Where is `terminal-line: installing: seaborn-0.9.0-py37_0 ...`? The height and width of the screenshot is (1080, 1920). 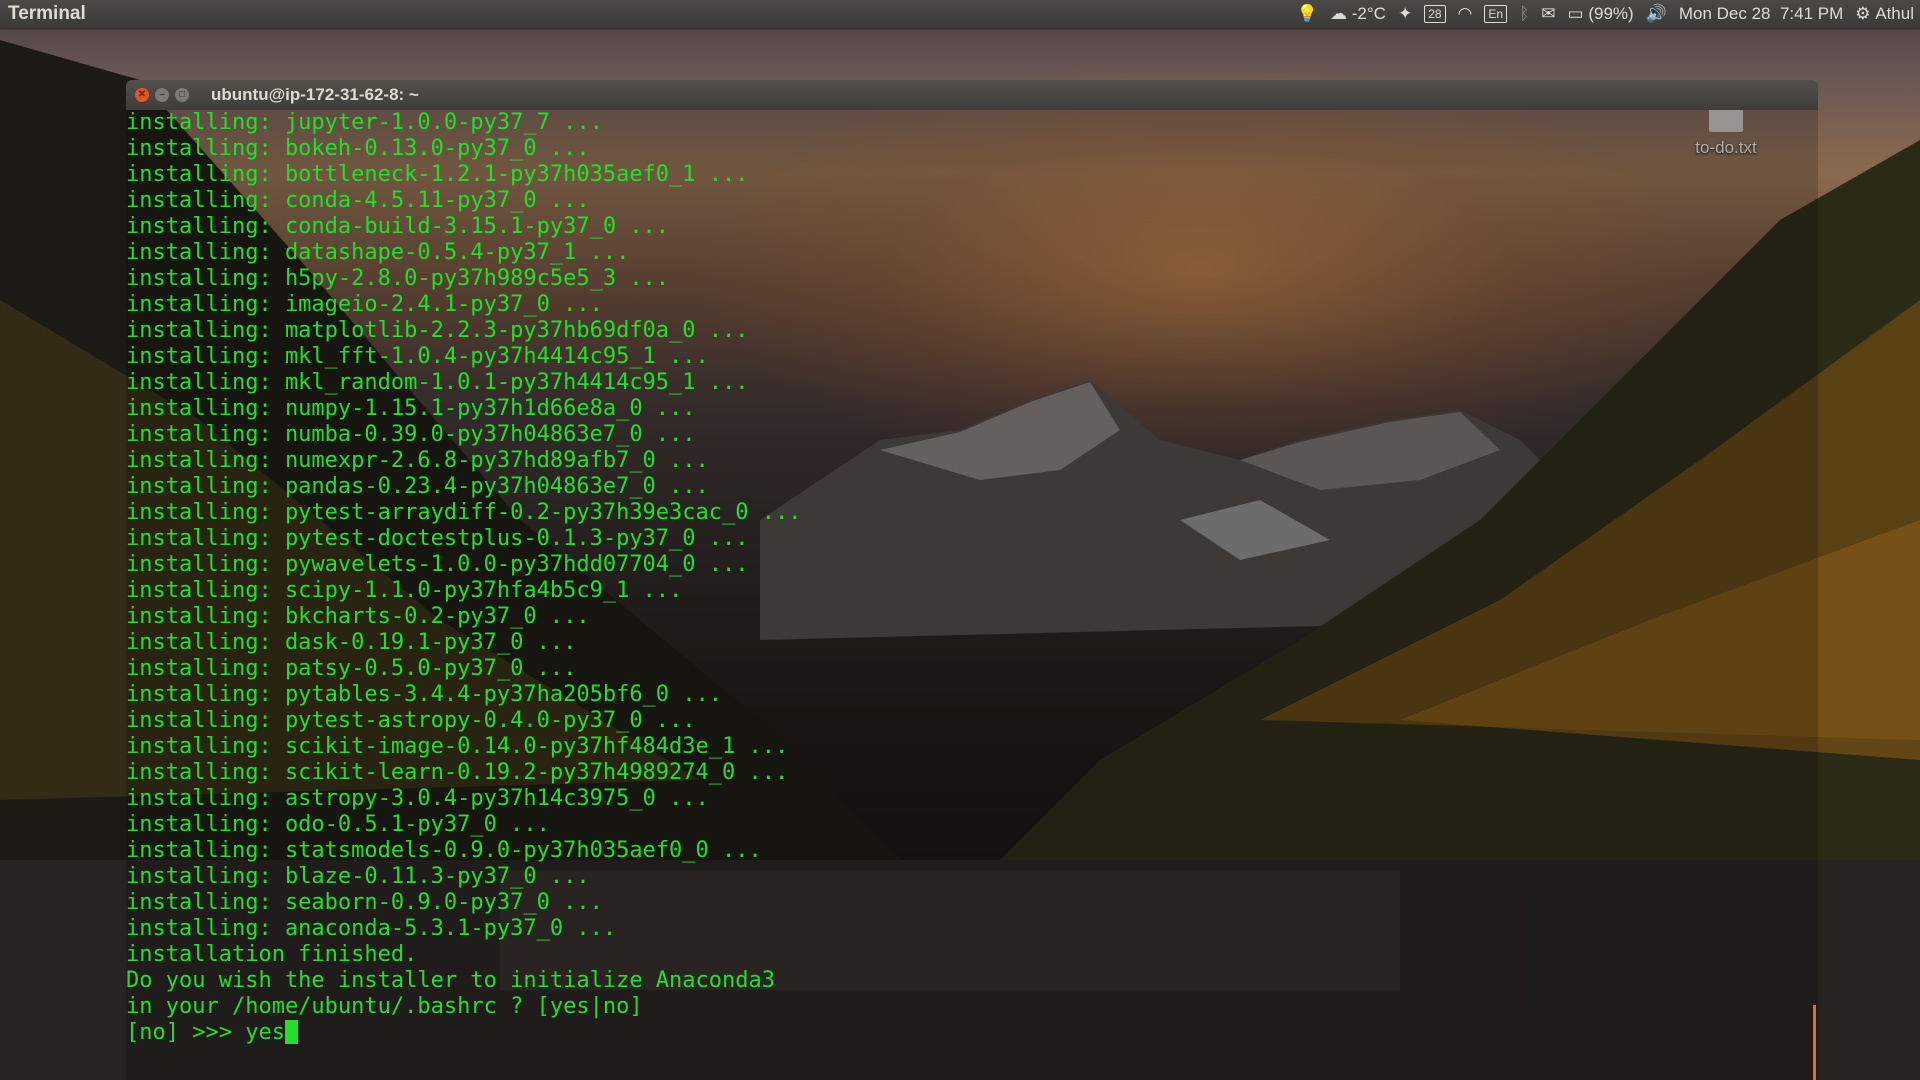 terminal-line: installing: seaborn-0.9.0-py37_0 ... is located at coordinates (364, 902).